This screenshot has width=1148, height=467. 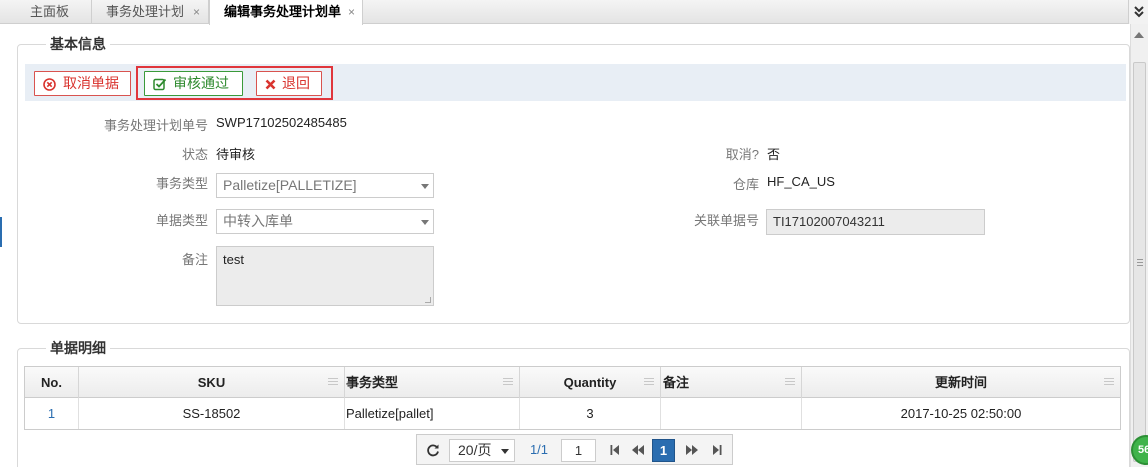 What do you see at coordinates (539, 449) in the screenshot?
I see `page-info: 1/1` at bounding box center [539, 449].